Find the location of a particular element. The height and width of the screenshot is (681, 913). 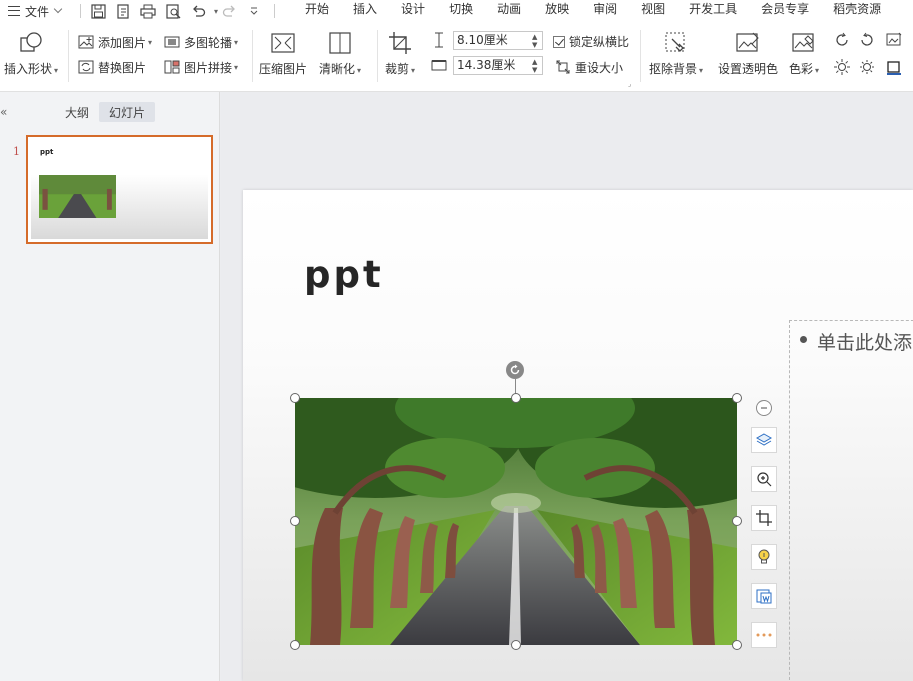

crop-button: 裁剪 ▾ is located at coordinates (400, 52).